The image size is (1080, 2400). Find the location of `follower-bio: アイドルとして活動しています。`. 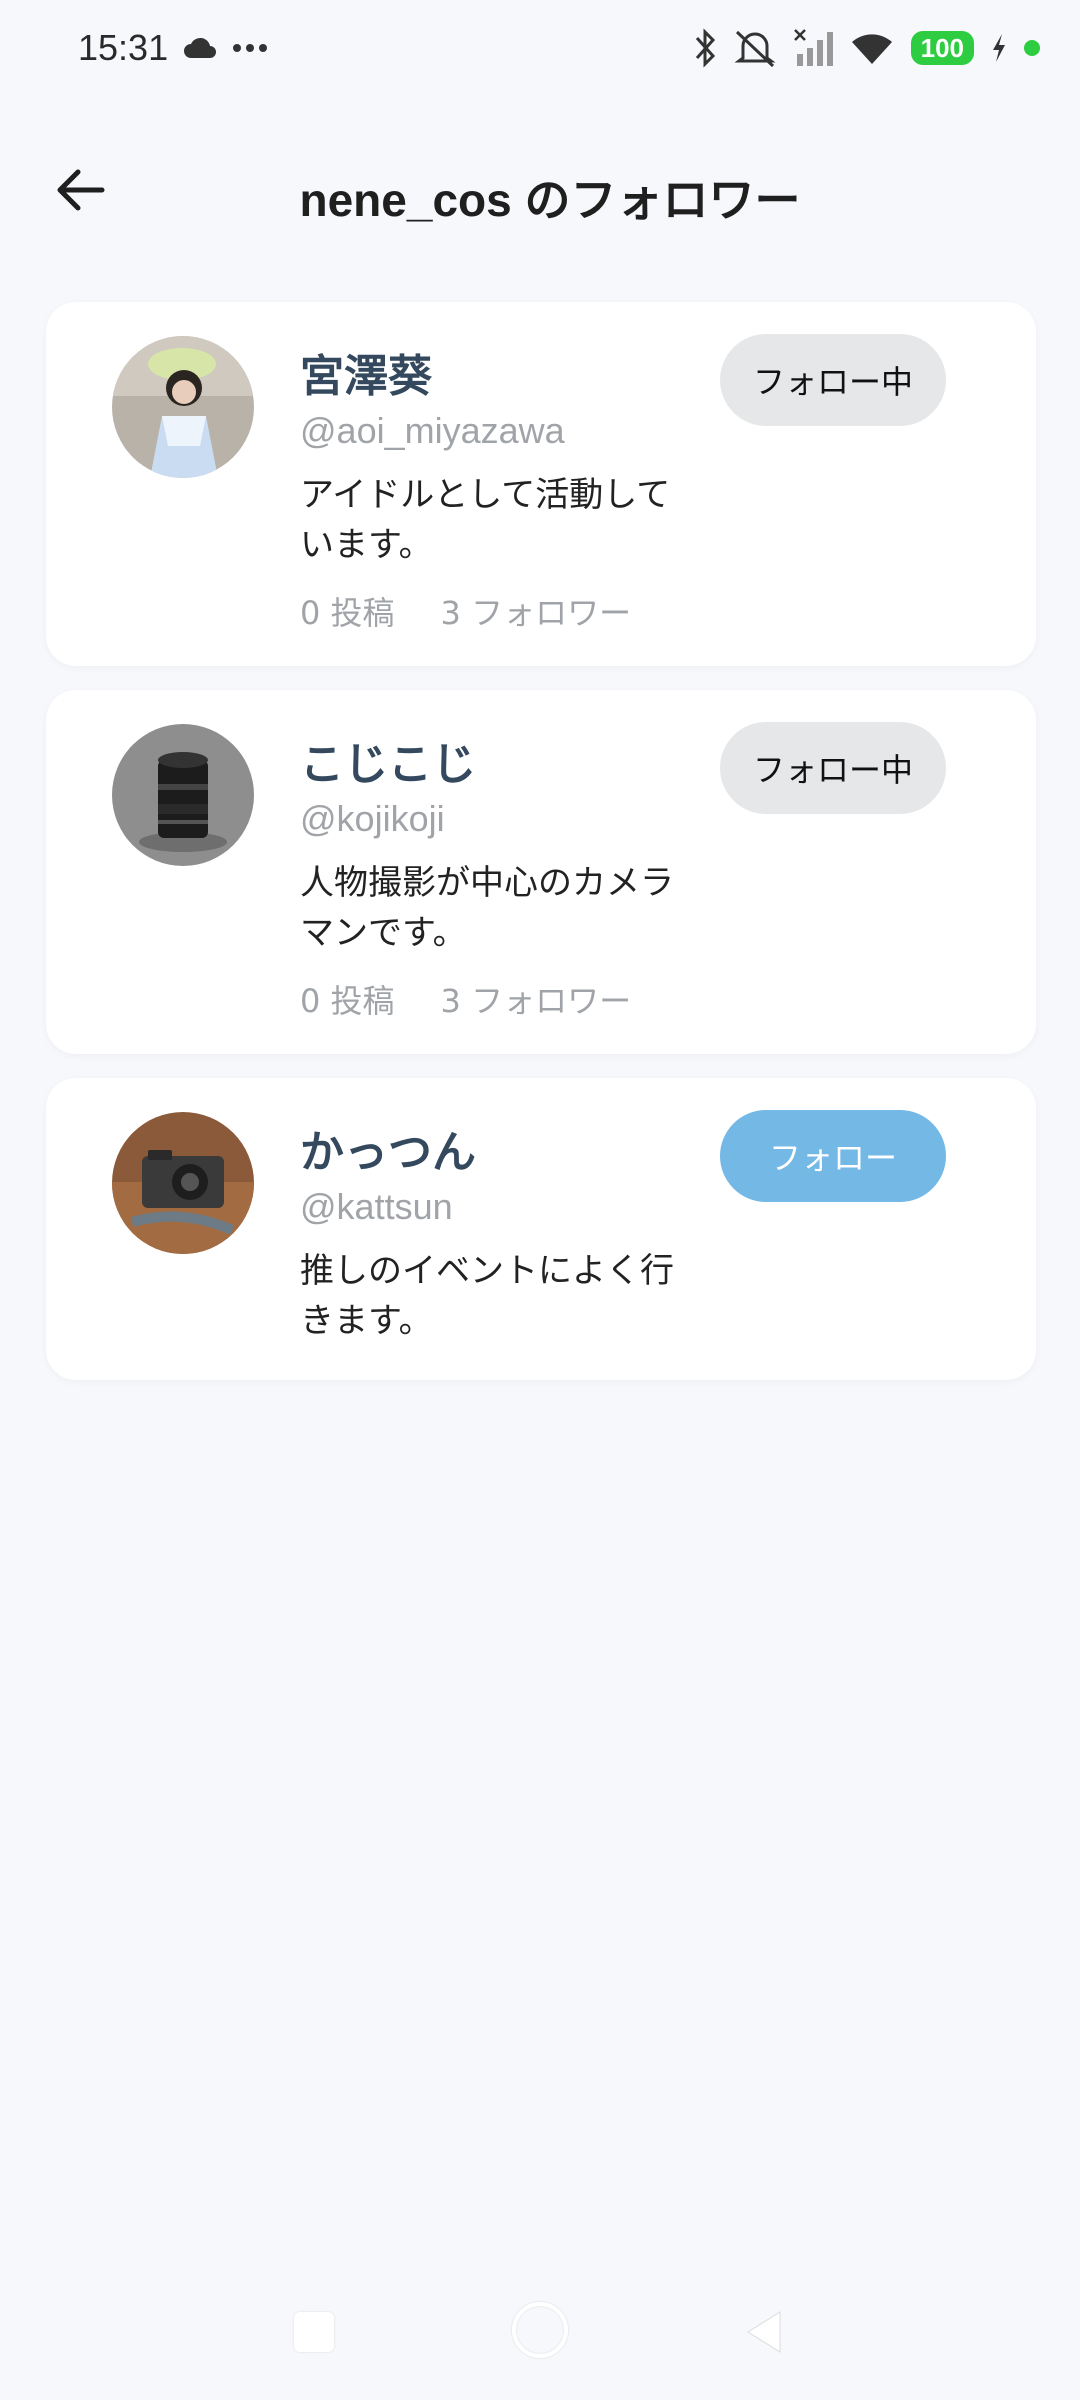

follower-bio: アイドルとして活動しています。 is located at coordinates (485, 520).